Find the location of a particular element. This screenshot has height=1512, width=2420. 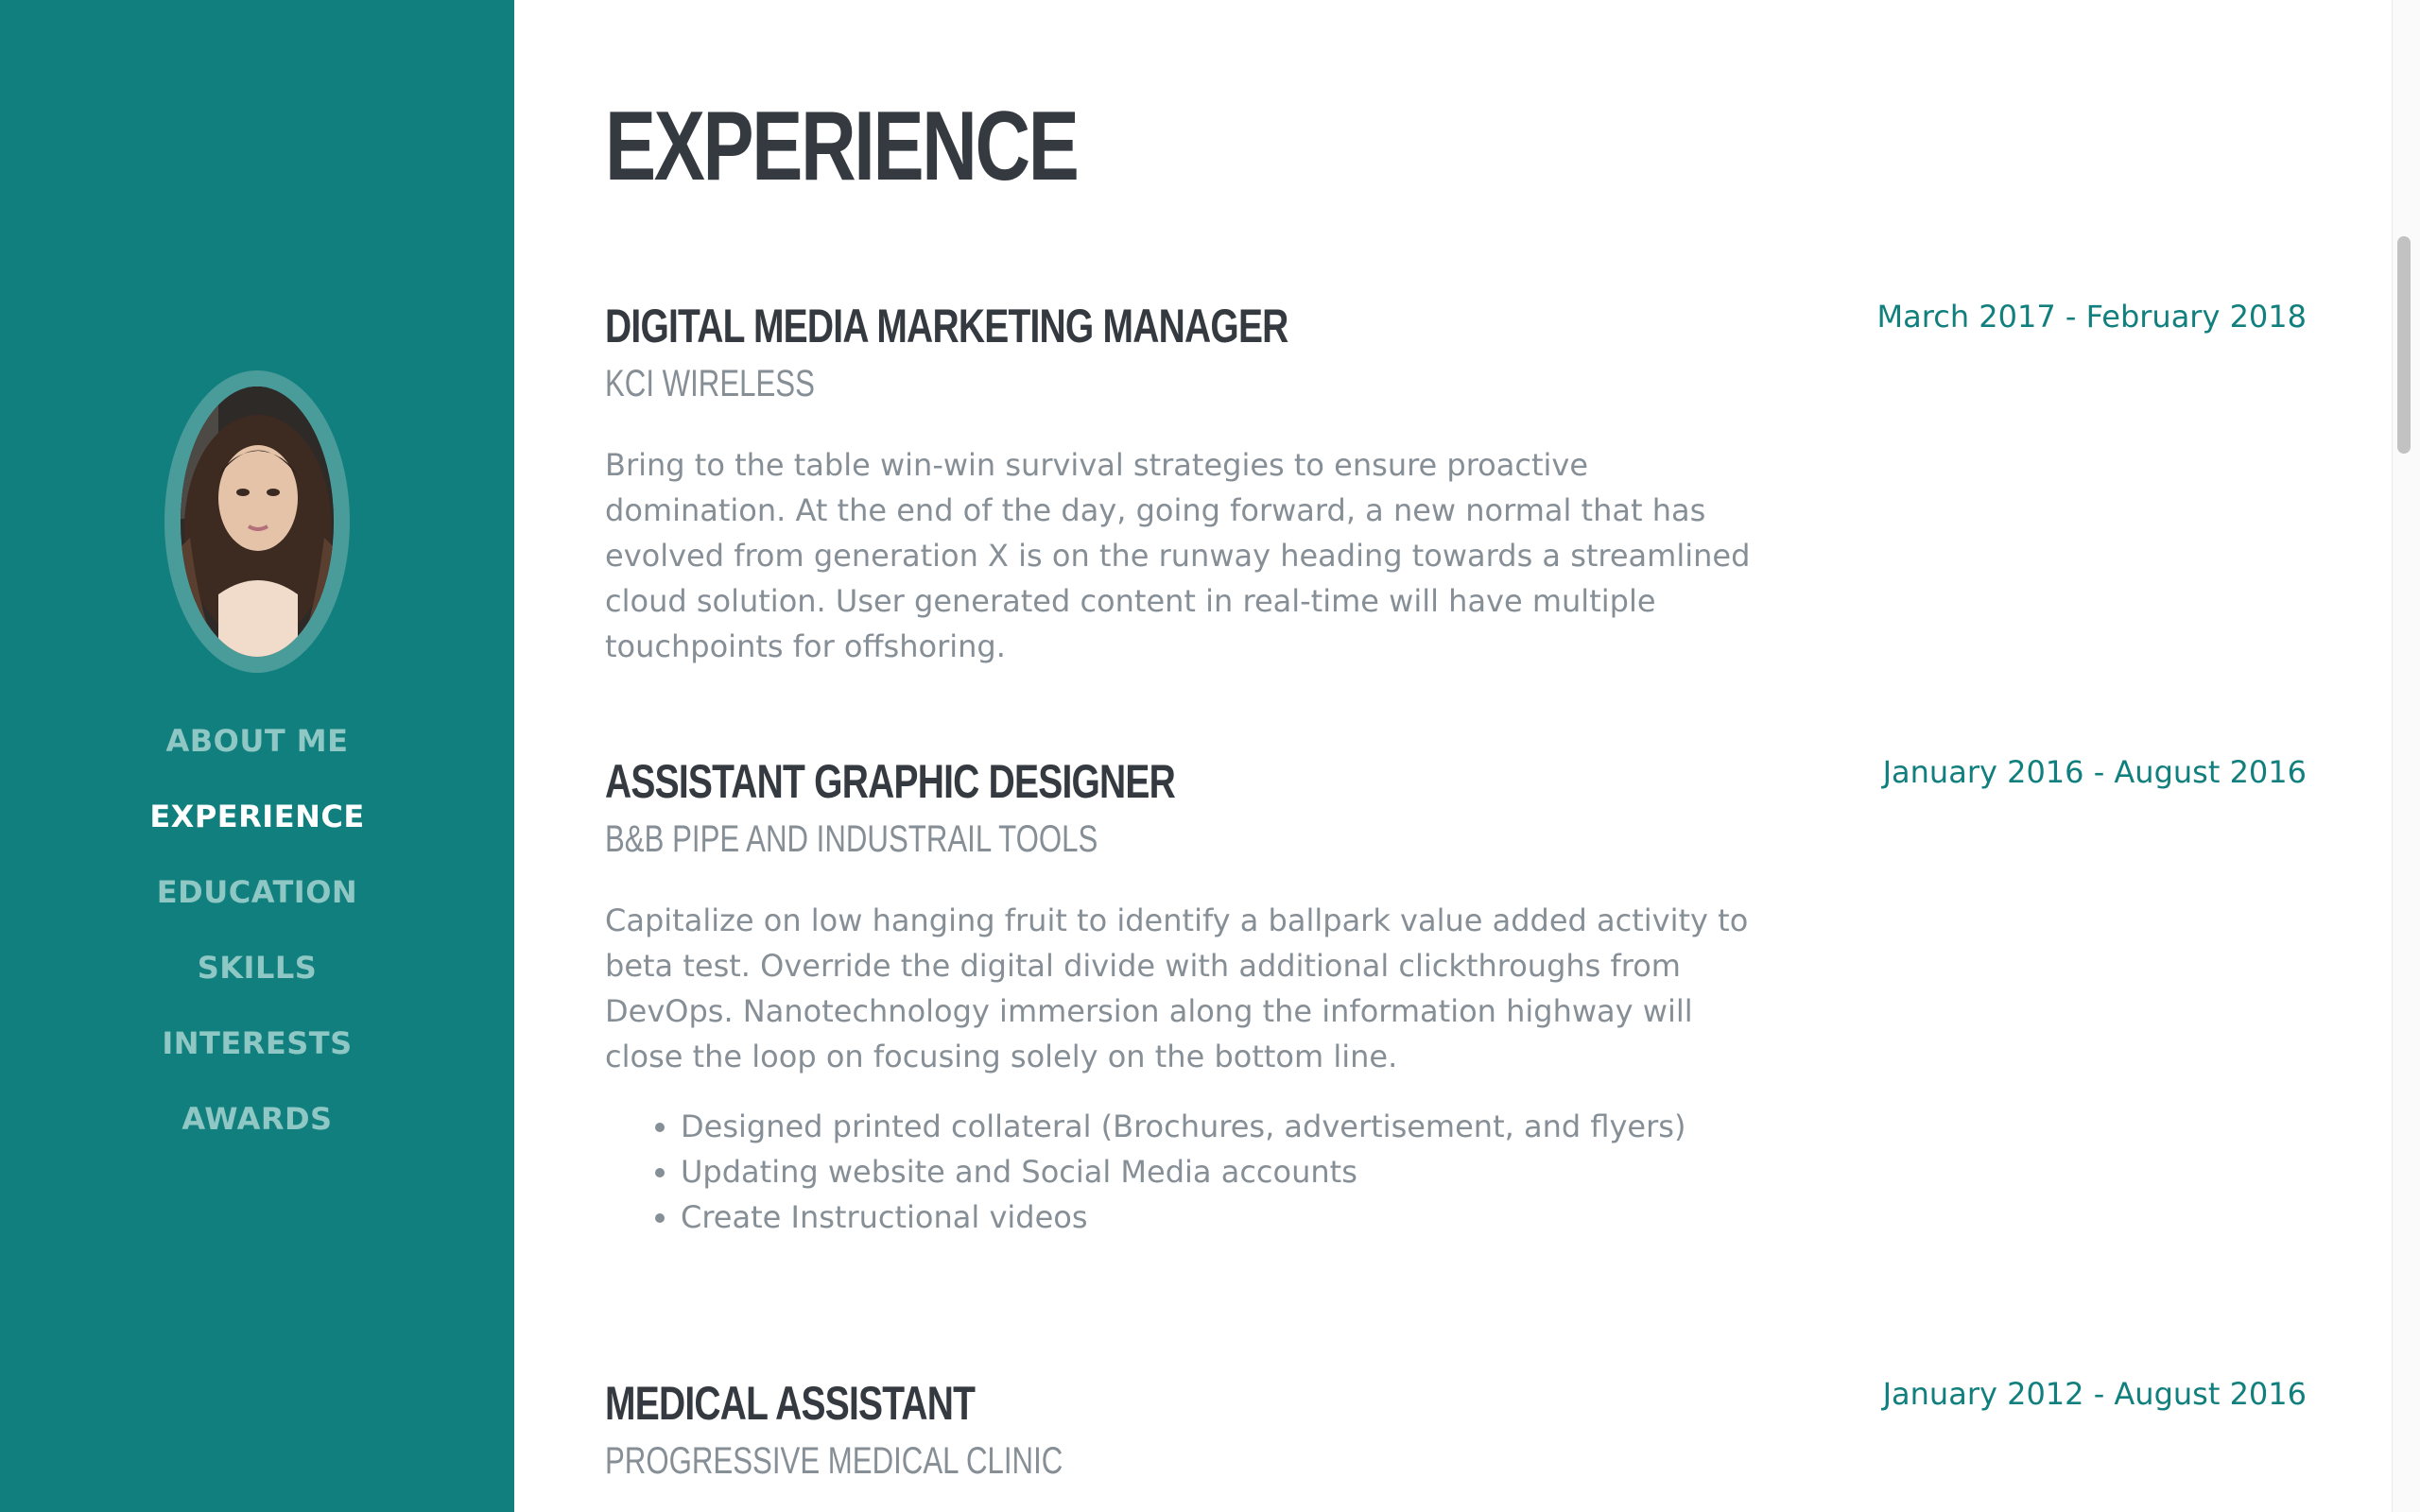

page-title: EXPERIENCE is located at coordinates (842, 146).